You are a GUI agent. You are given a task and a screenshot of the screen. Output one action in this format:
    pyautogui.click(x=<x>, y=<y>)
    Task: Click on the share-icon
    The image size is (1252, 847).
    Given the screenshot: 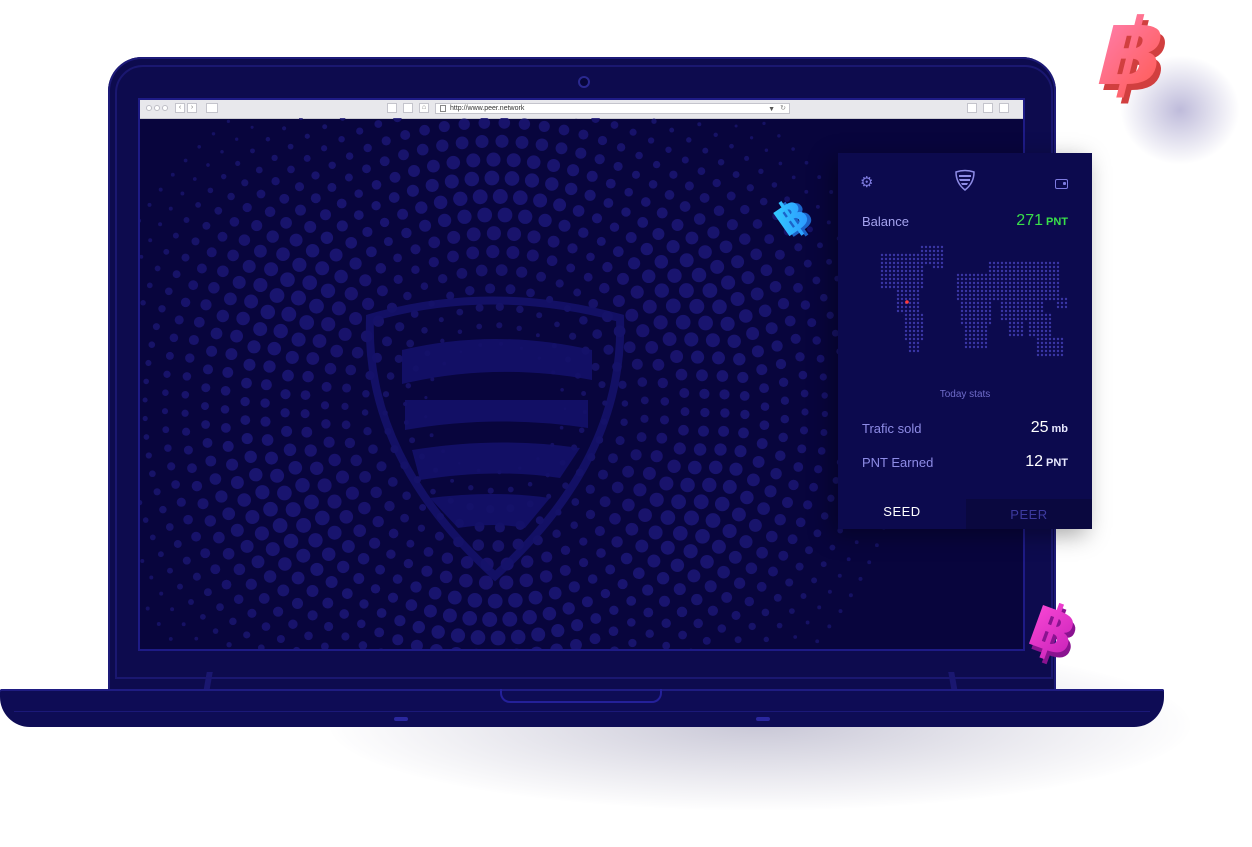 What is the action you would take?
    pyautogui.click(x=972, y=108)
    